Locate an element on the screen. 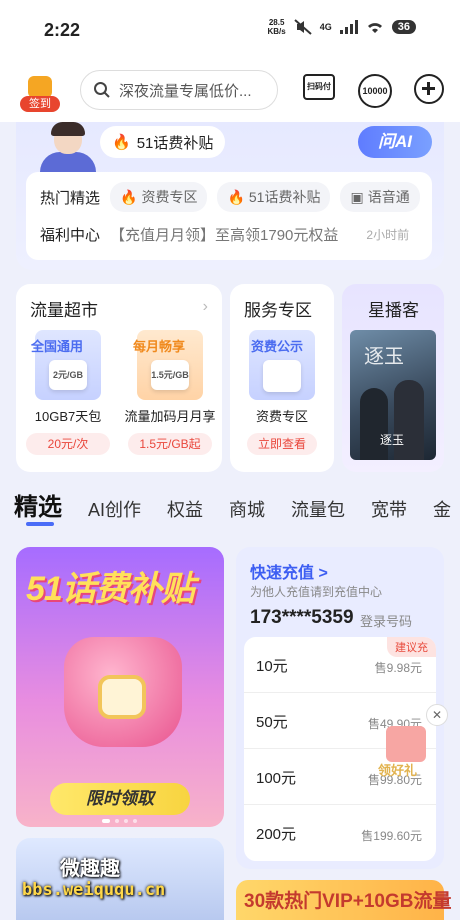  service-10000-button: 10000 is located at coordinates (375, 91).